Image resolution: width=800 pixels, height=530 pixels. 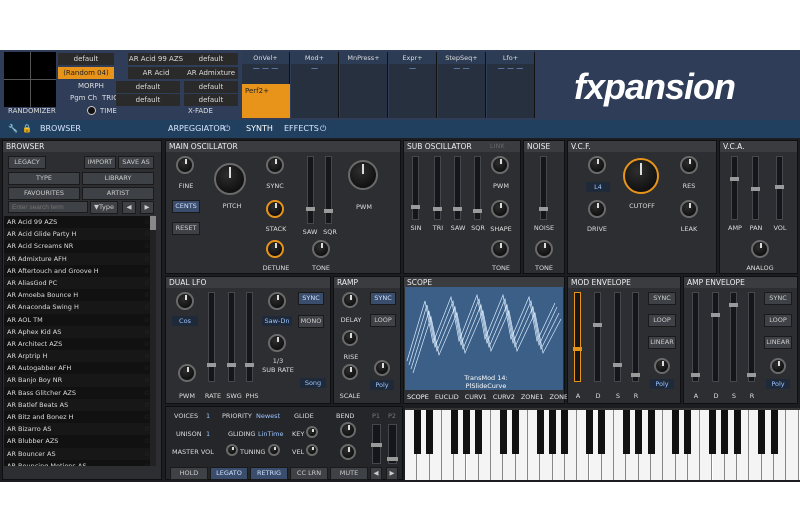 I want to click on mod-linear-button: LINEAR, so click(x=662, y=342).